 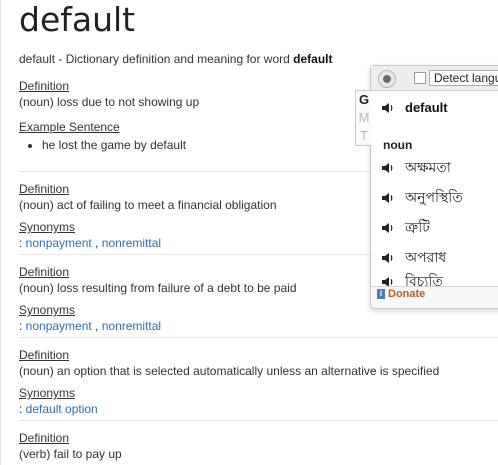 I want to click on dictionary-tabs: G M T, so click(x=363, y=118).